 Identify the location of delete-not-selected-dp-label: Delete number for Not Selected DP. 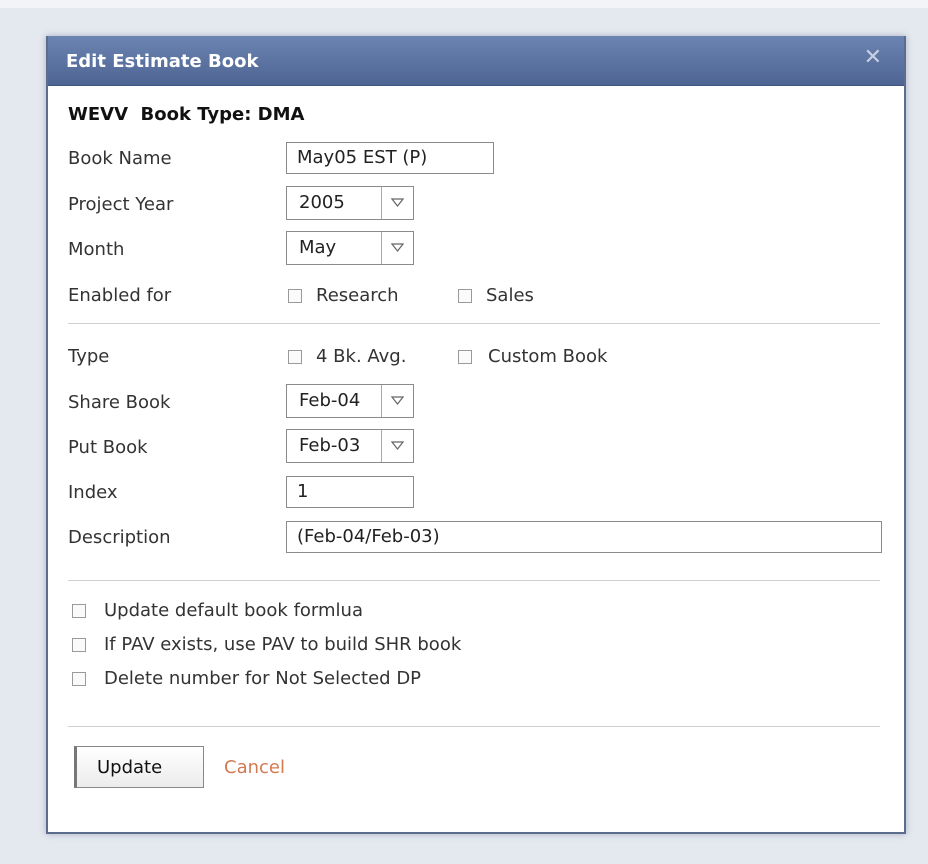
(263, 678).